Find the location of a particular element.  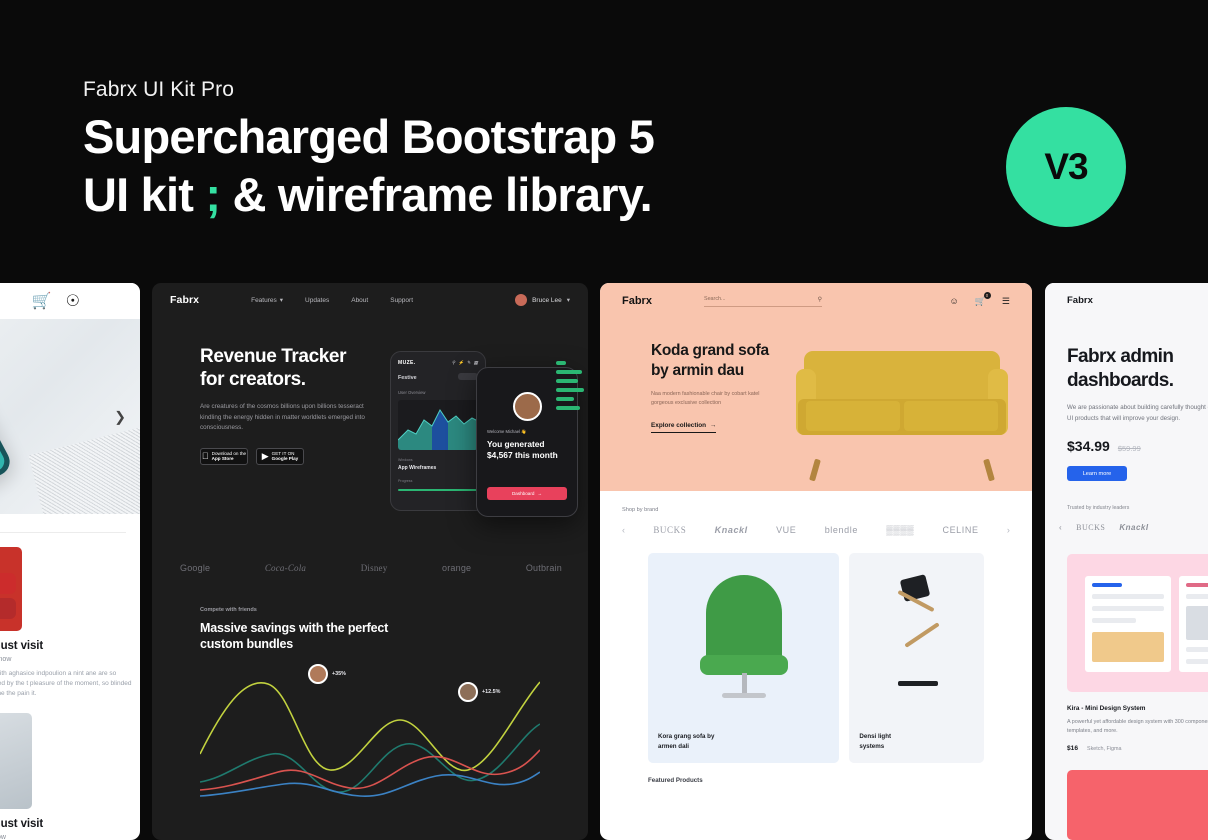

multiline-chart: +35% +12.5% is located at coordinates (370, 728).